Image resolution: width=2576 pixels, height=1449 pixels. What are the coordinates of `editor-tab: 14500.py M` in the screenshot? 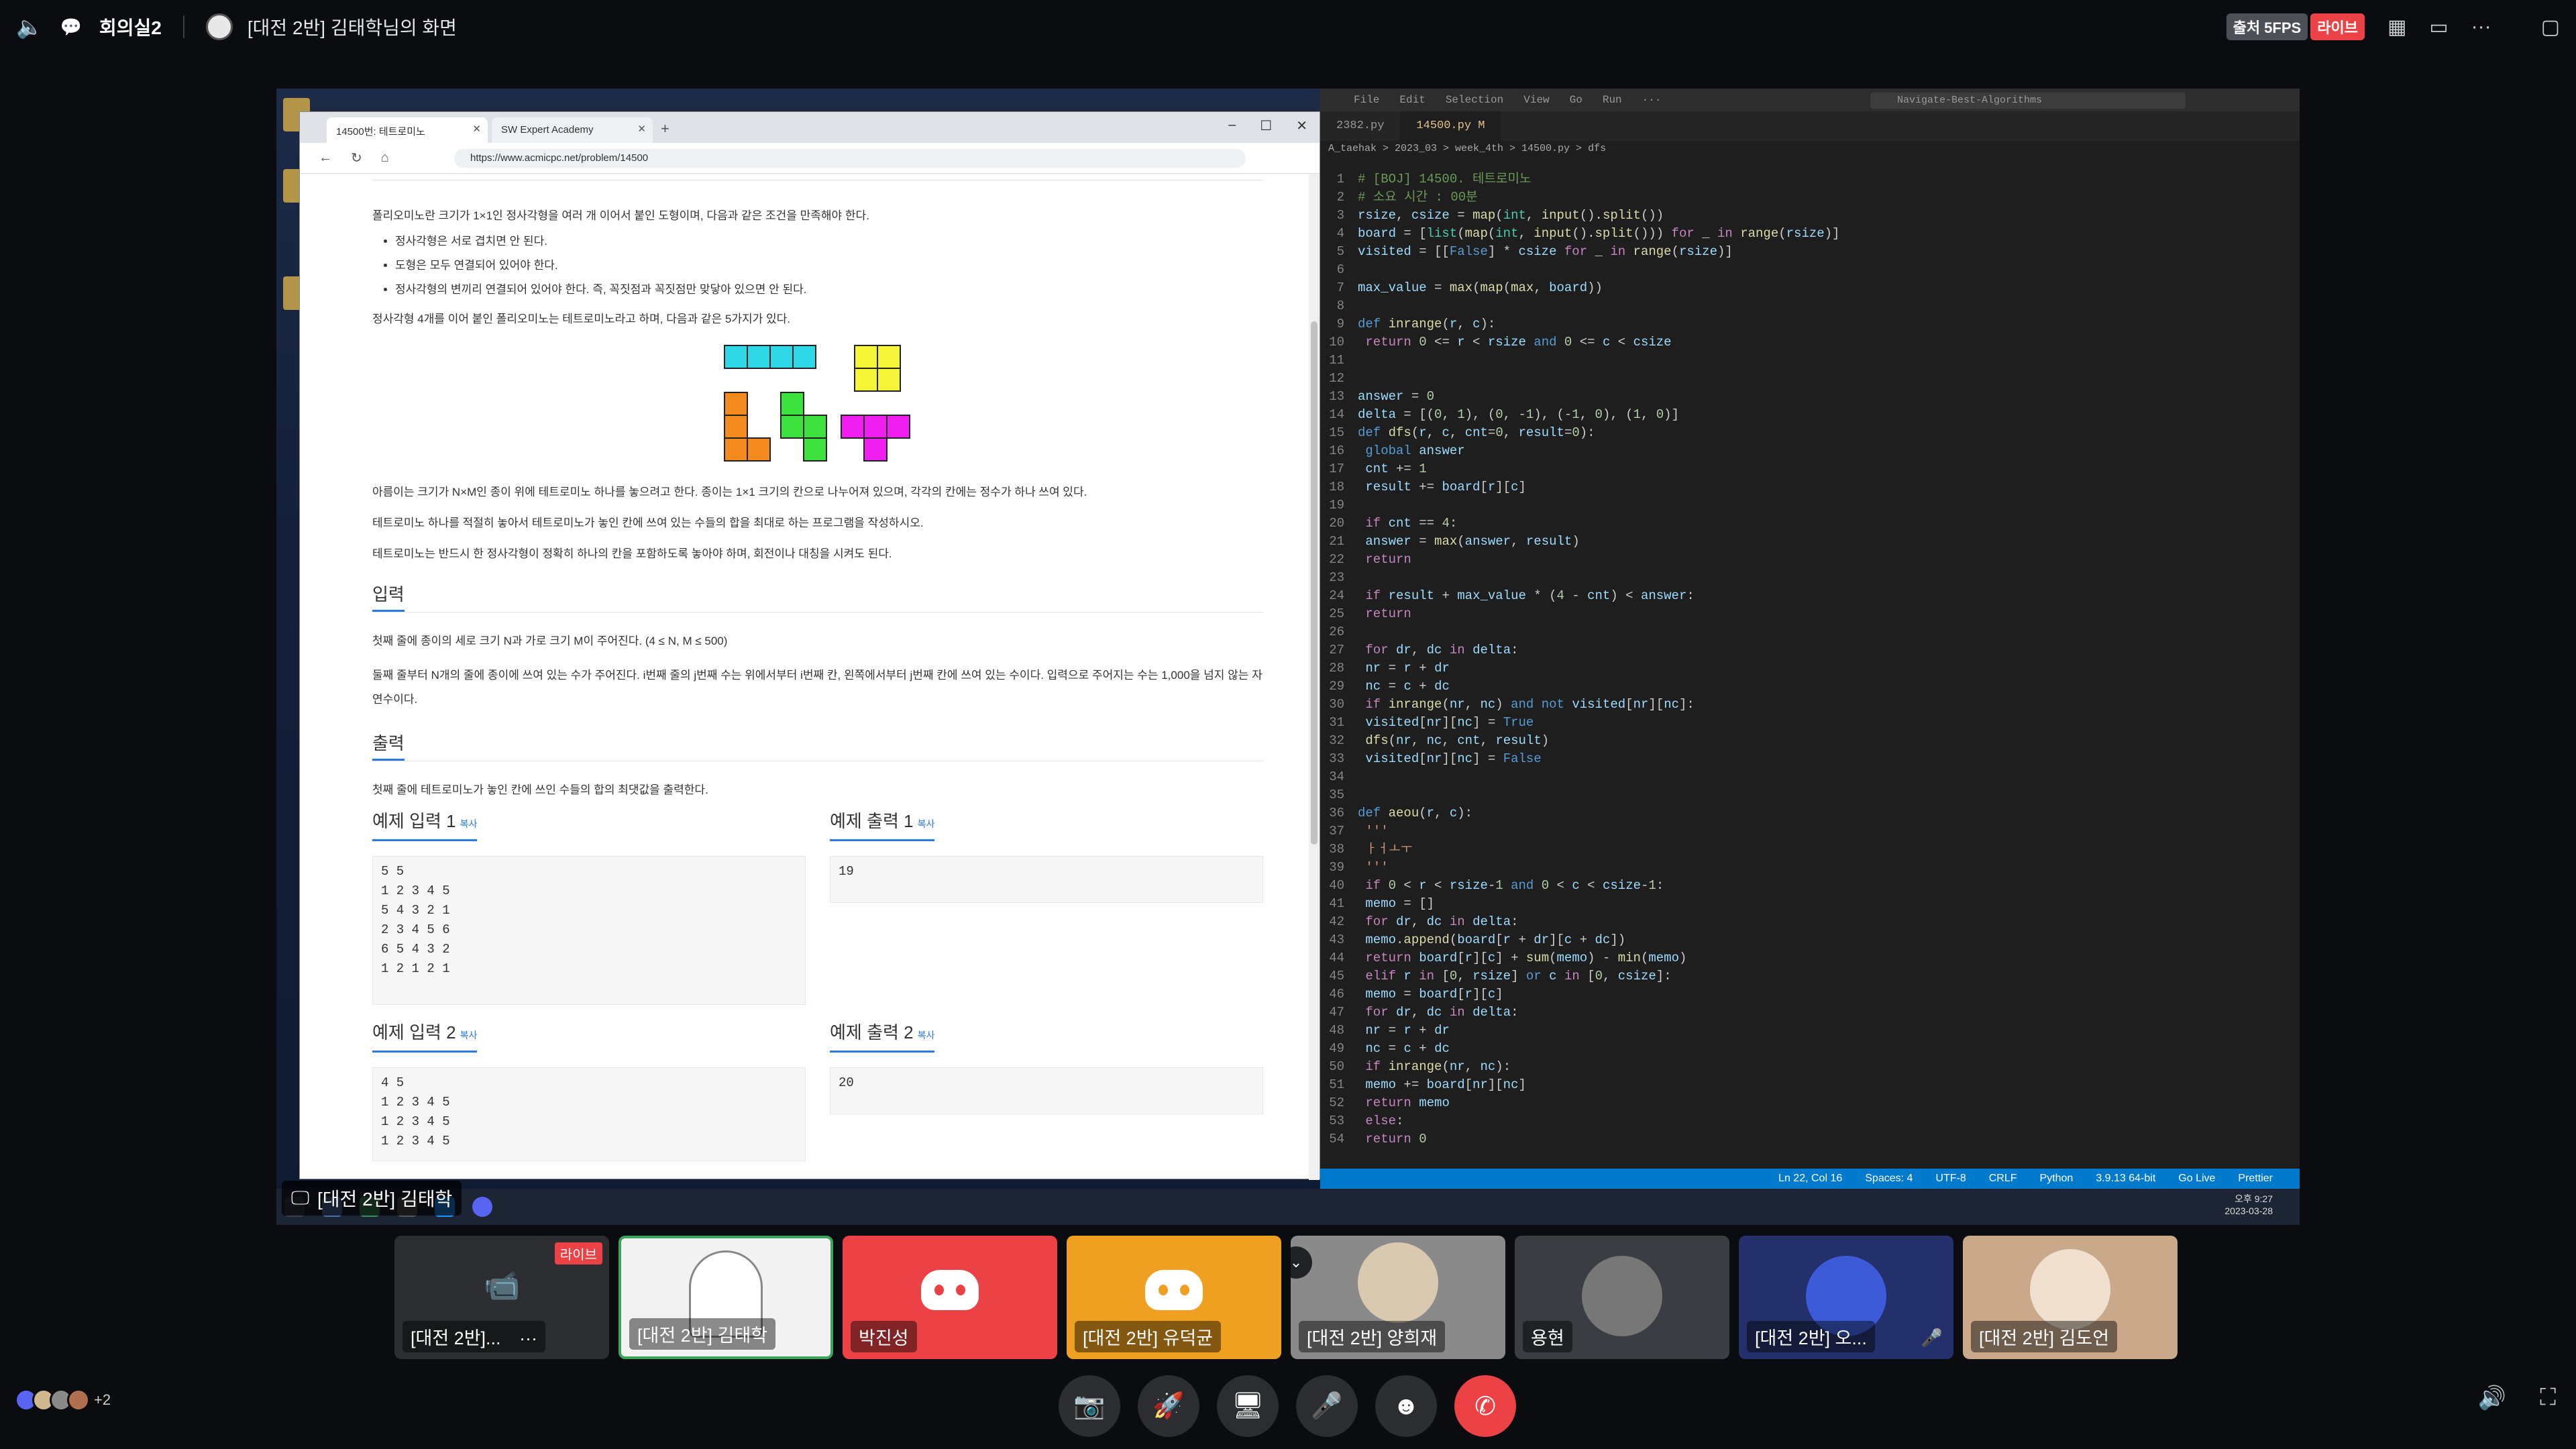 It's located at (1450, 126).